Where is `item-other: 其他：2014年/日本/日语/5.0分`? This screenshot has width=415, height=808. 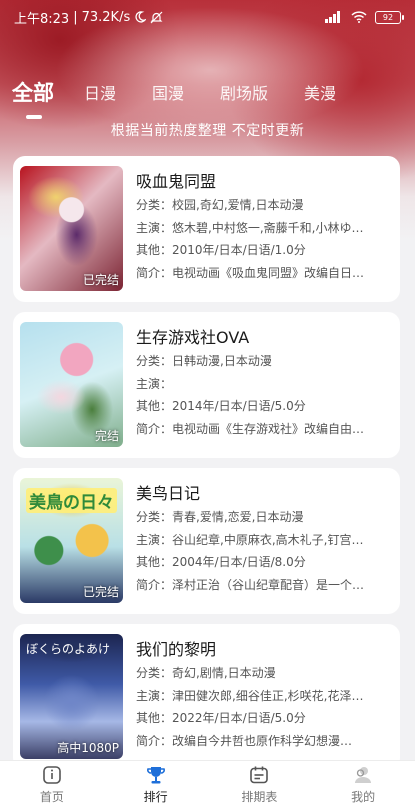 item-other: 其他：2014年/日本/日语/5.0分 is located at coordinates (221, 406).